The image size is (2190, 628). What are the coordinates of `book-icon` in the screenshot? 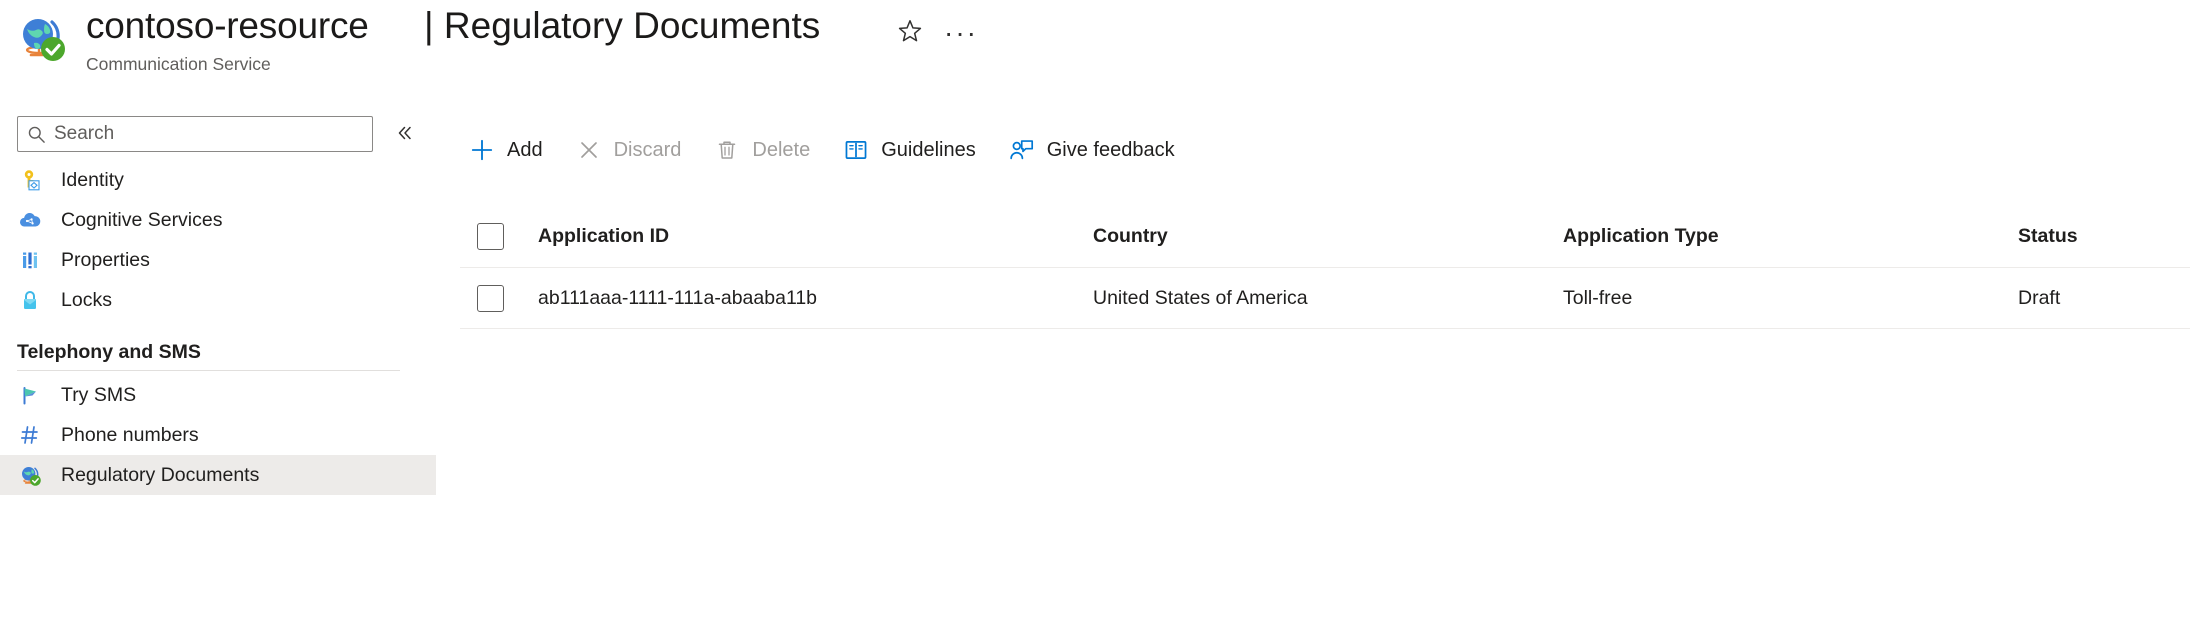 It's located at (856, 150).